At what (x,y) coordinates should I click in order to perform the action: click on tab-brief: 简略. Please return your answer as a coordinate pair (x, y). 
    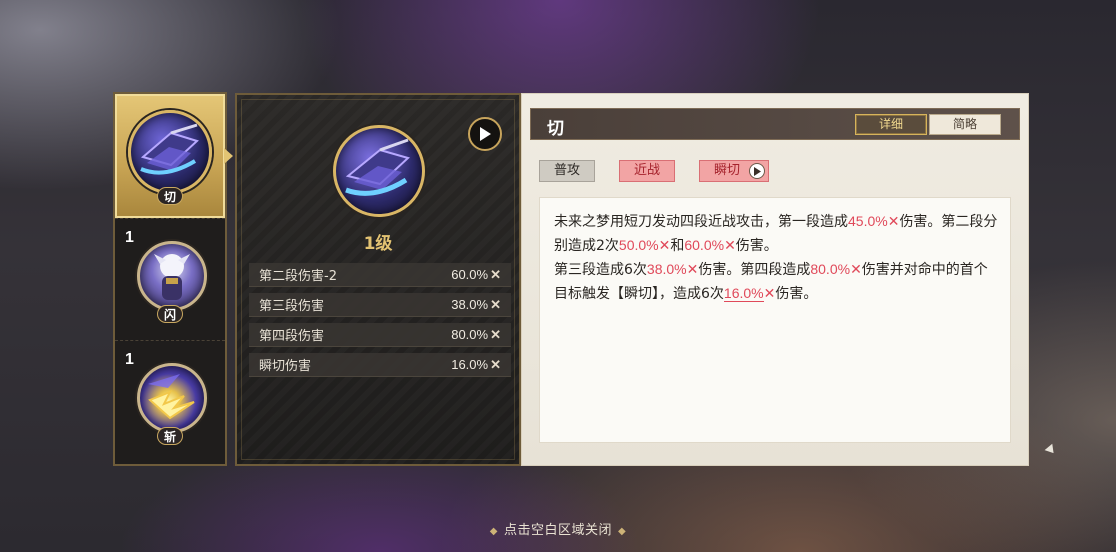
    Looking at the image, I should click on (965, 124).